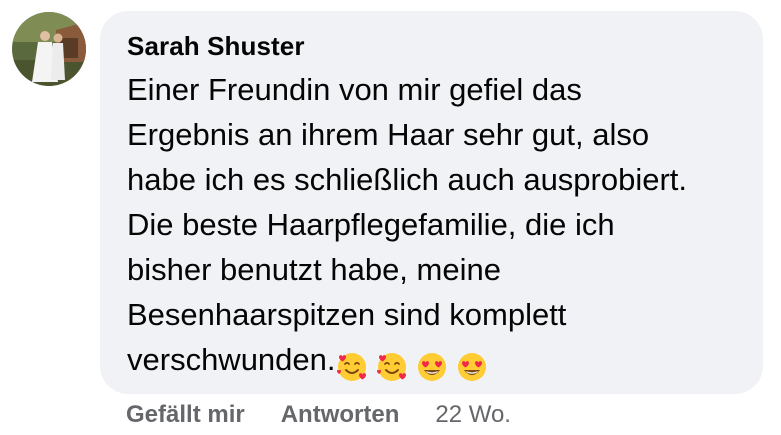  I want to click on comment-author: Sarah Shuster, so click(433, 46).